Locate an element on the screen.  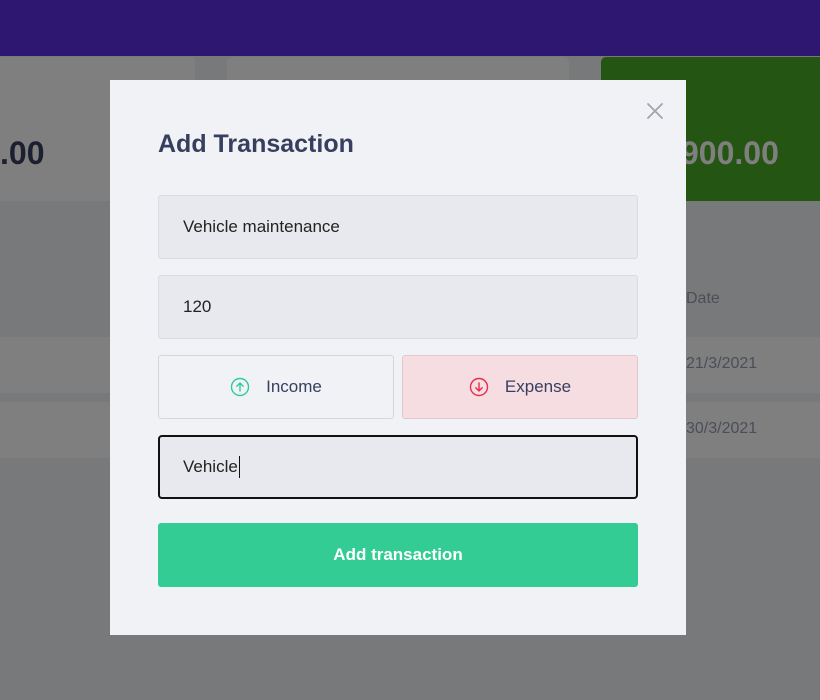
add-transaction-button: Add transaction is located at coordinates (398, 555).